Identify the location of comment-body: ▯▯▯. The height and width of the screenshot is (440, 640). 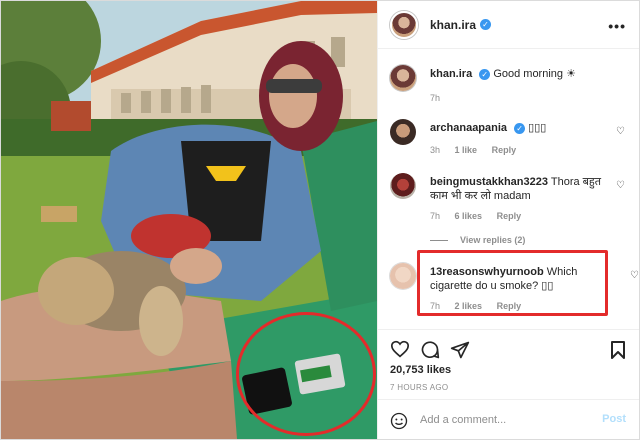
(537, 128).